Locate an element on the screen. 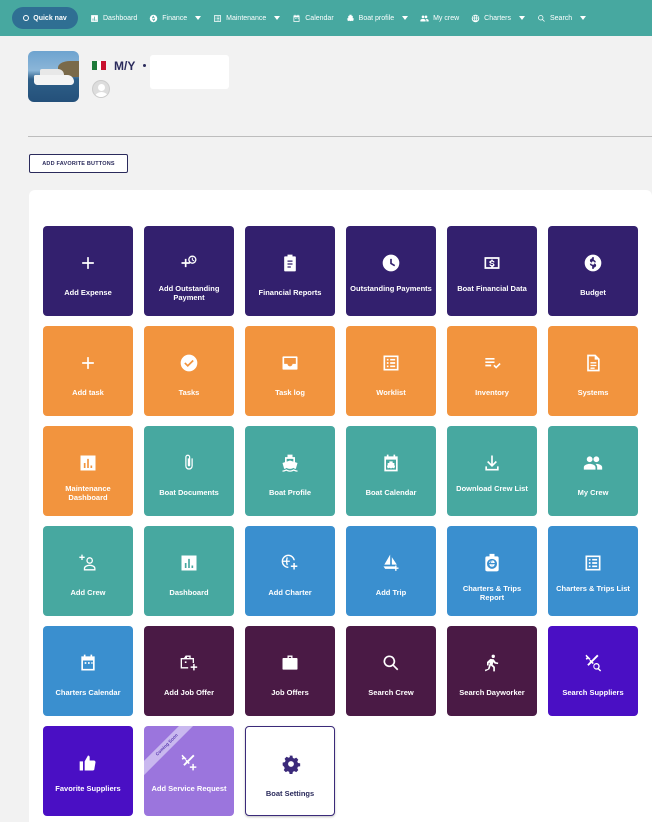 The image size is (652, 822). tile-label: Charters & Trips List is located at coordinates (593, 588).